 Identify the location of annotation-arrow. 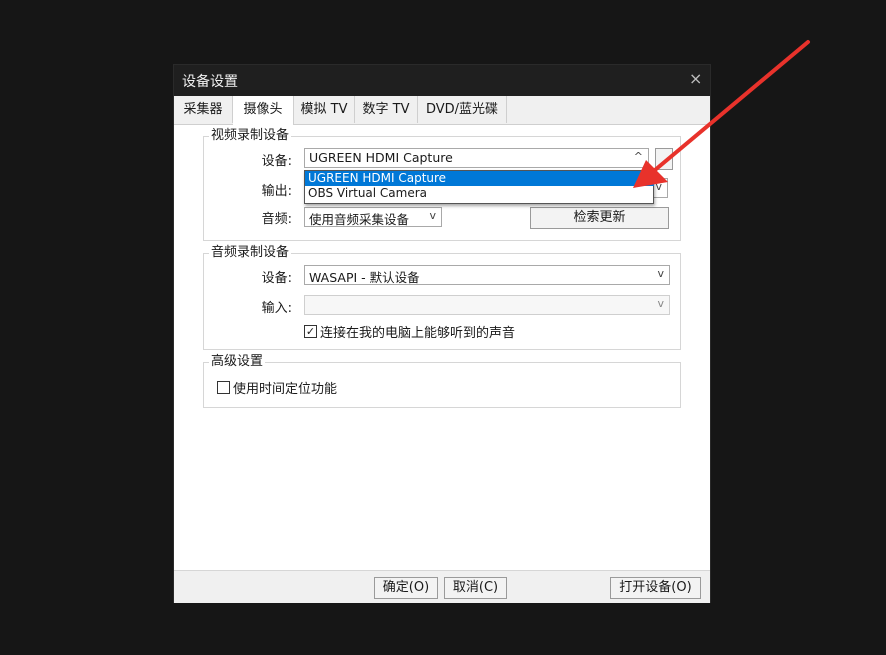
(721, 114).